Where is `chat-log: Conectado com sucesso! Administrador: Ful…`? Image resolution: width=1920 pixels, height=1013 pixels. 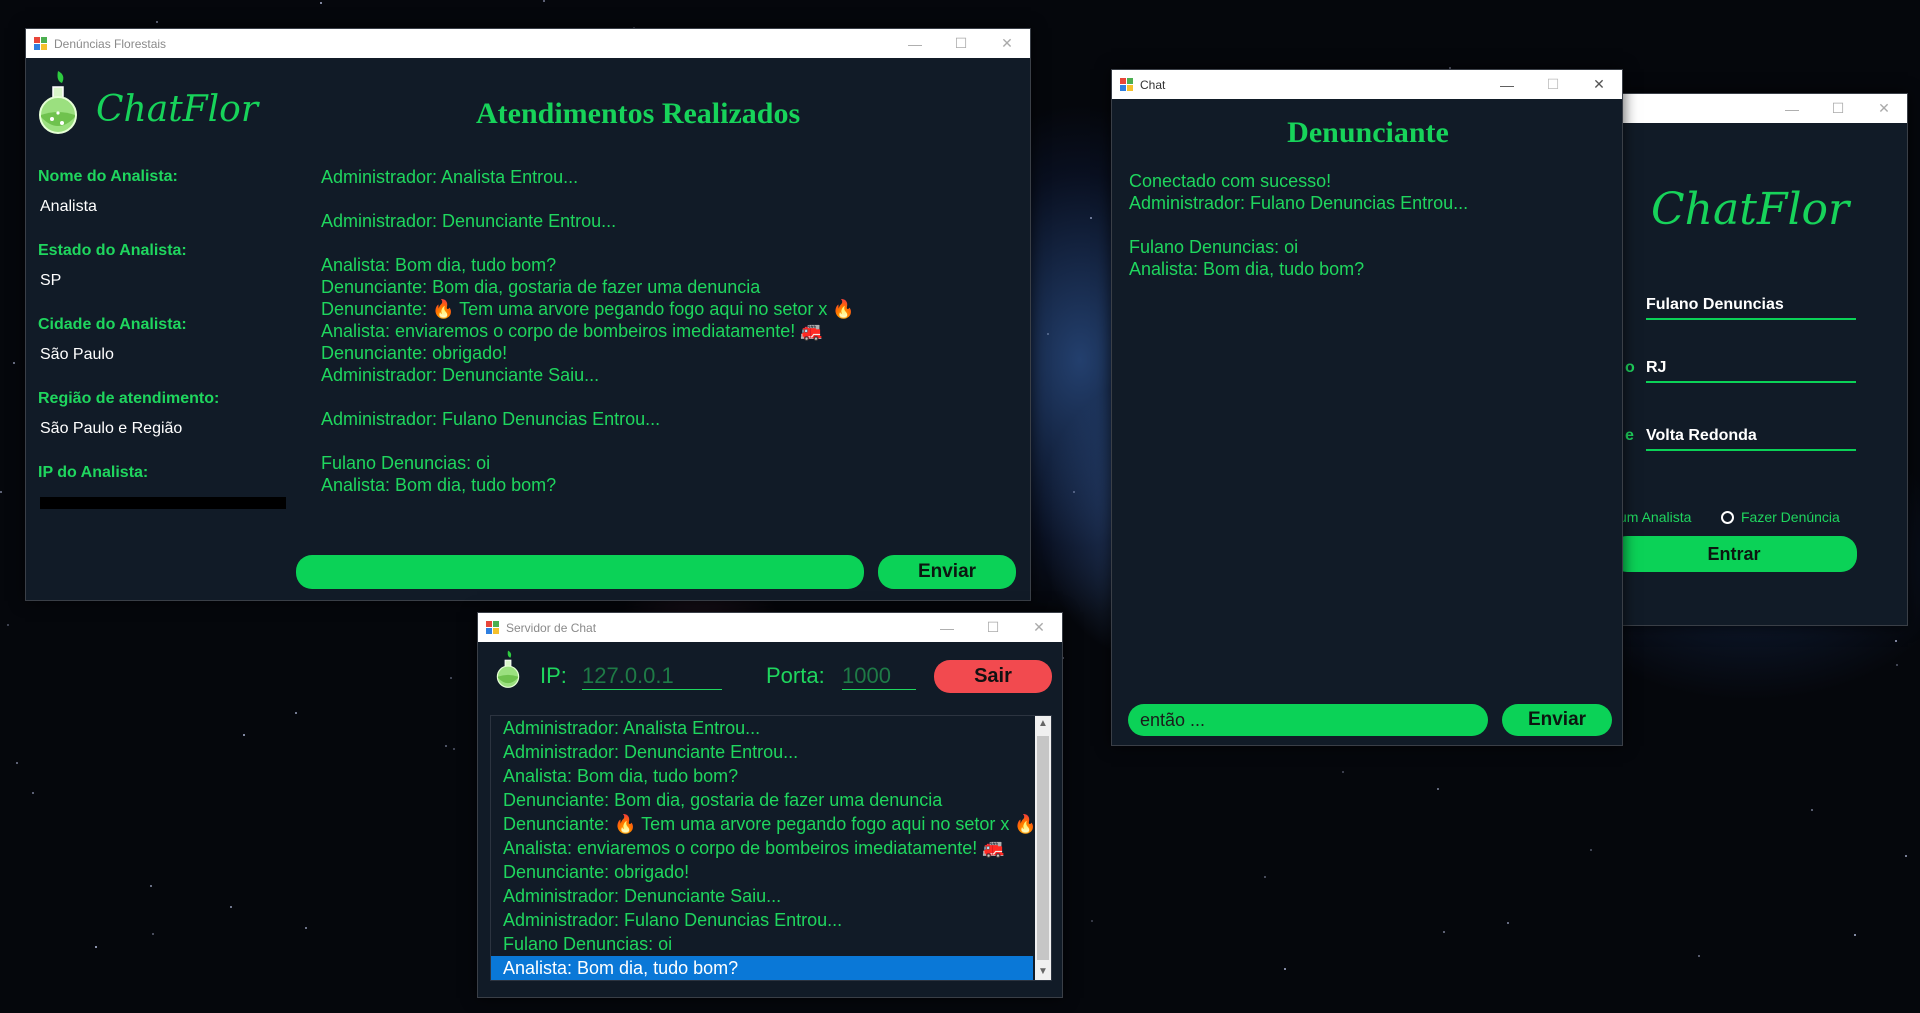 chat-log: Conectado com sucesso! Administrador: Ful… is located at coordinates (1369, 225).